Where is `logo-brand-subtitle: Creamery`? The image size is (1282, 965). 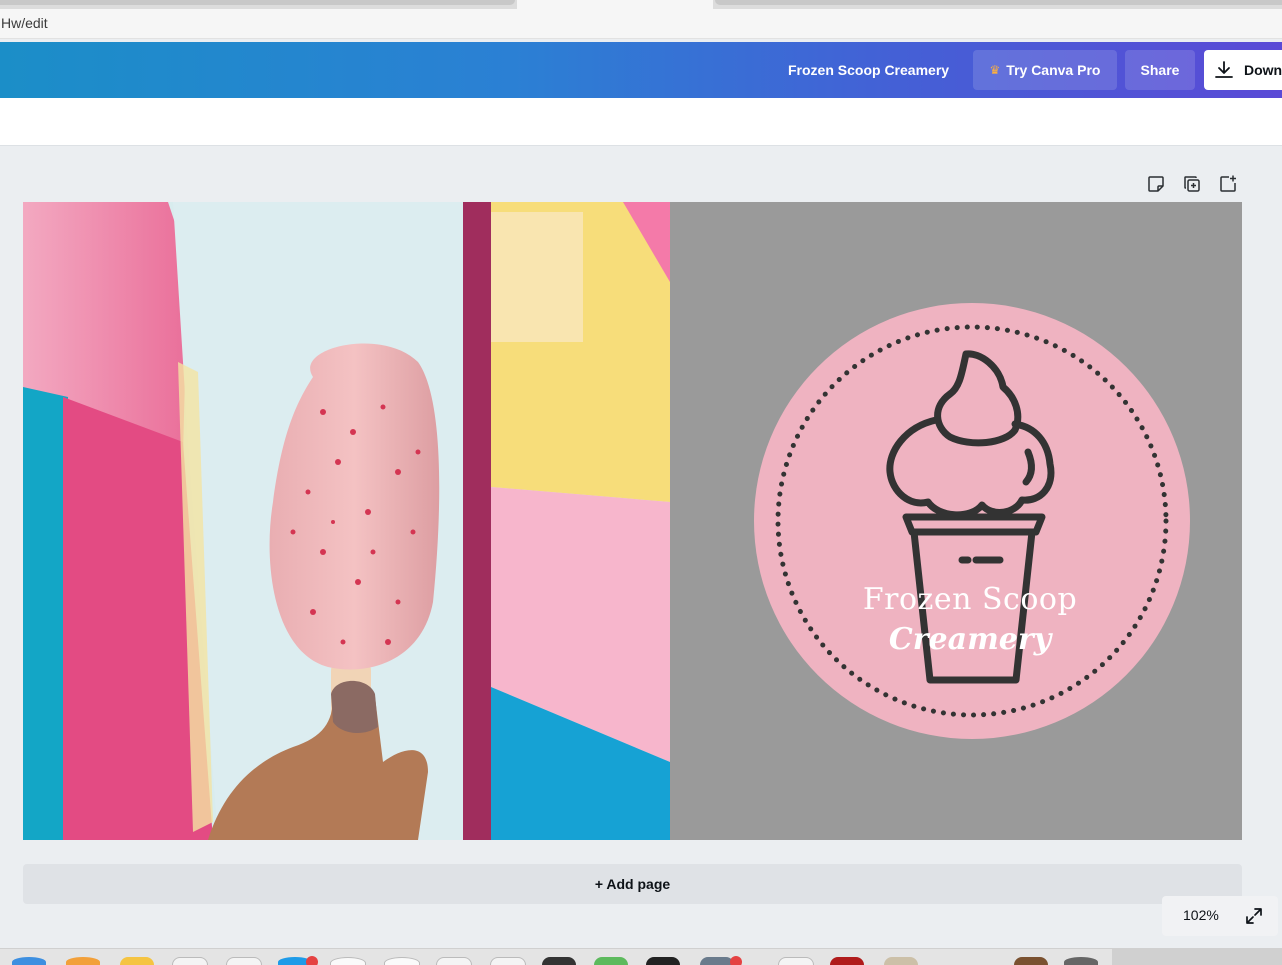 logo-brand-subtitle: Creamery is located at coordinates (956, 639).